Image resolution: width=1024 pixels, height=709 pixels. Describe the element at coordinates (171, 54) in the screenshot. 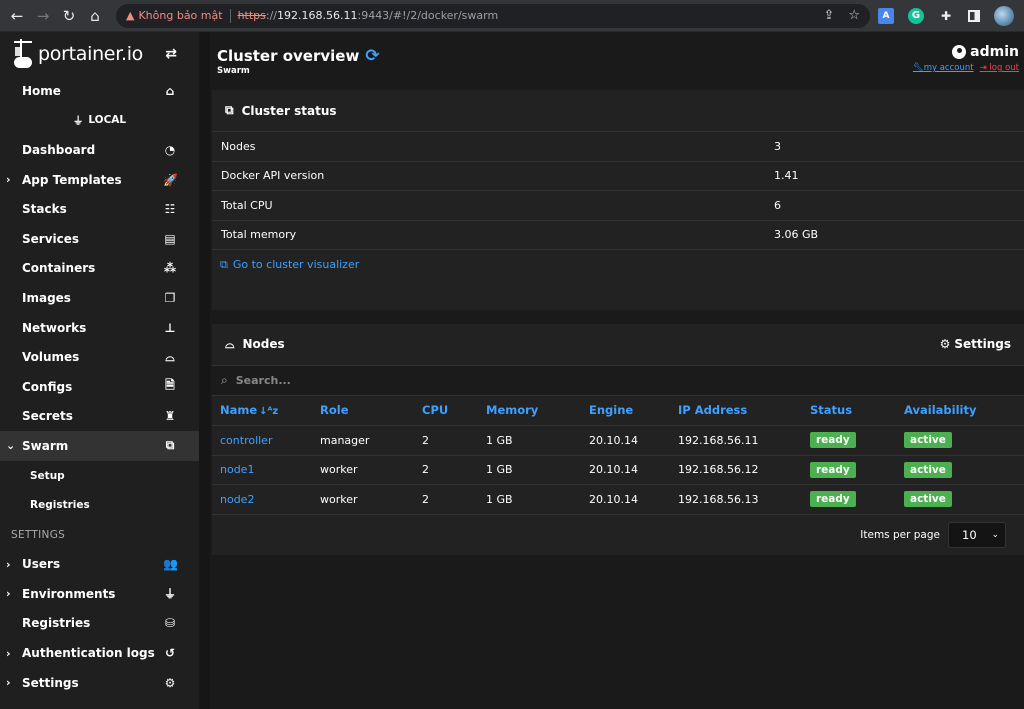

I see `exchange-icon: ⇄` at that location.